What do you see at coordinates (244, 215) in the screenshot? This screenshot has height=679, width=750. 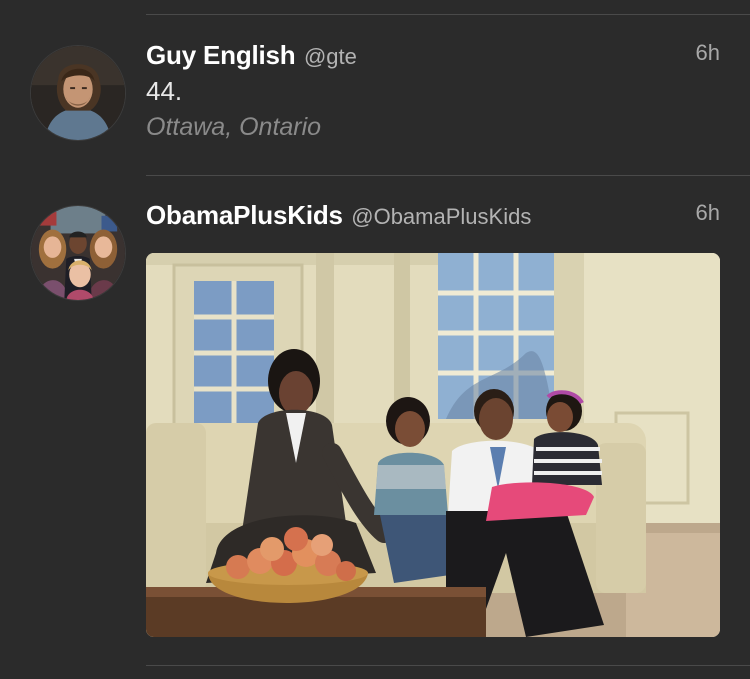 I see `display-name: ObamaPlusKids` at bounding box center [244, 215].